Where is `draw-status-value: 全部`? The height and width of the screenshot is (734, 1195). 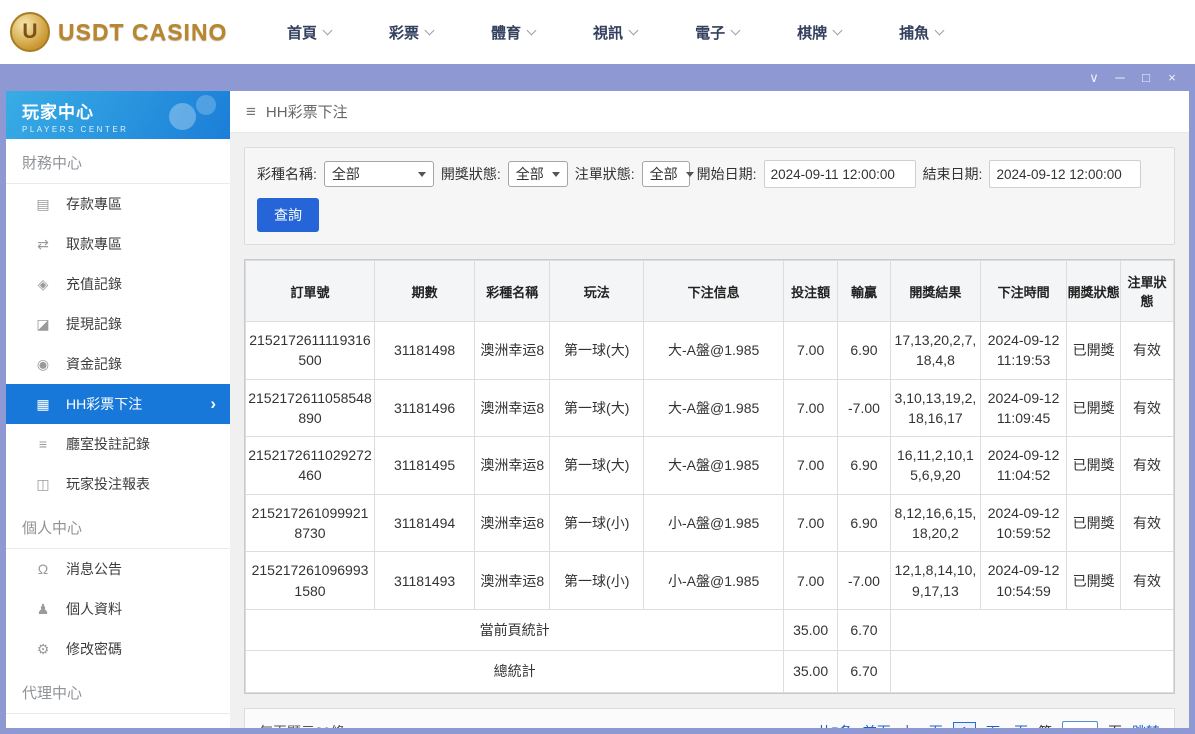 draw-status-value: 全部 is located at coordinates (529, 174).